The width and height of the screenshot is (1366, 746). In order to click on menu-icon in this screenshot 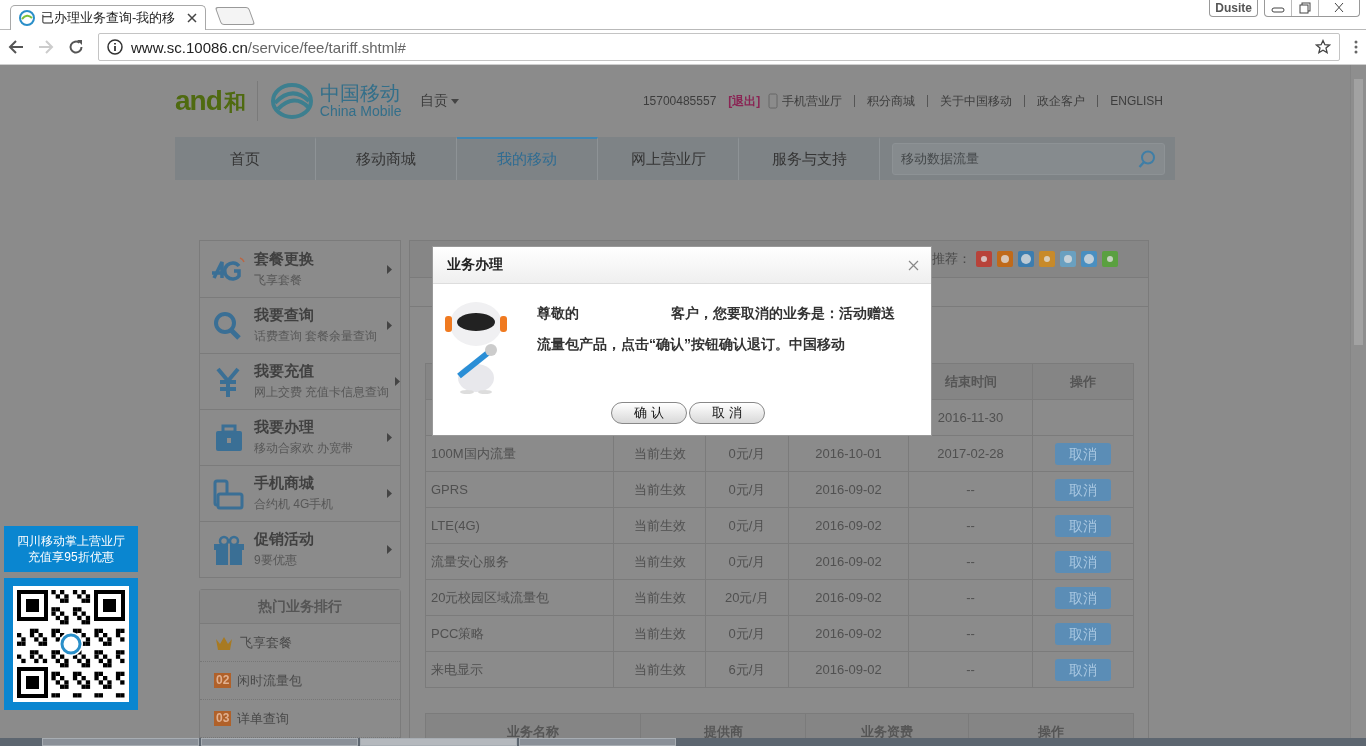, I will do `click(1356, 47)`.